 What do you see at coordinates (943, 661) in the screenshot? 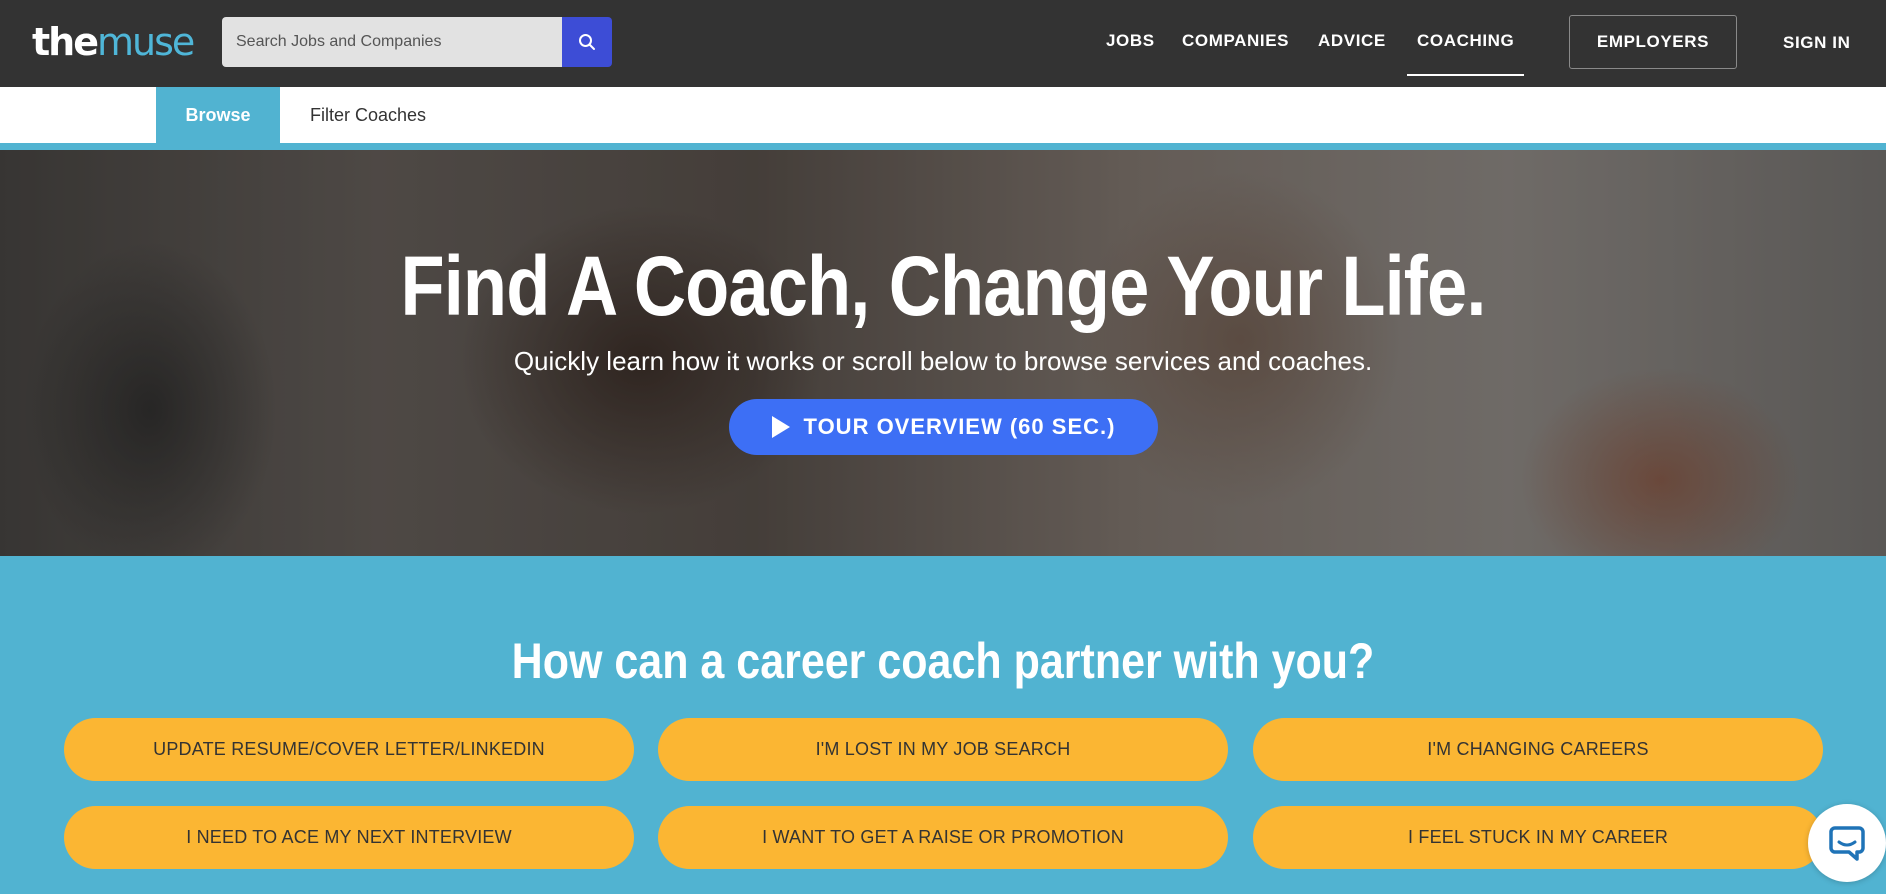
I see `career-section-title: How can a career coach partner with you?` at bounding box center [943, 661].